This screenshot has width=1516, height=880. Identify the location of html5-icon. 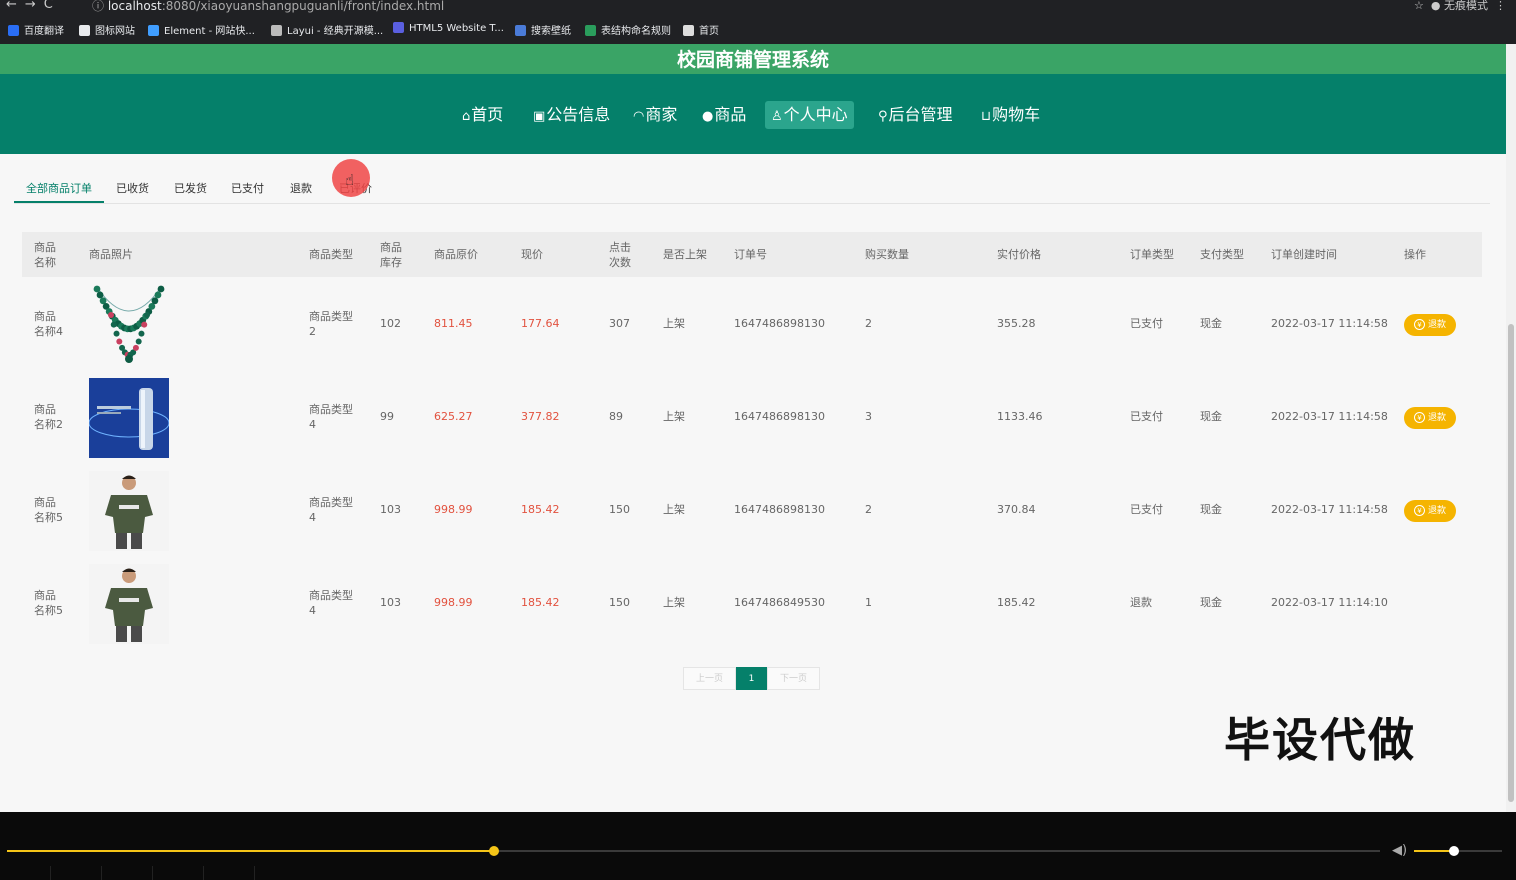
(398, 27).